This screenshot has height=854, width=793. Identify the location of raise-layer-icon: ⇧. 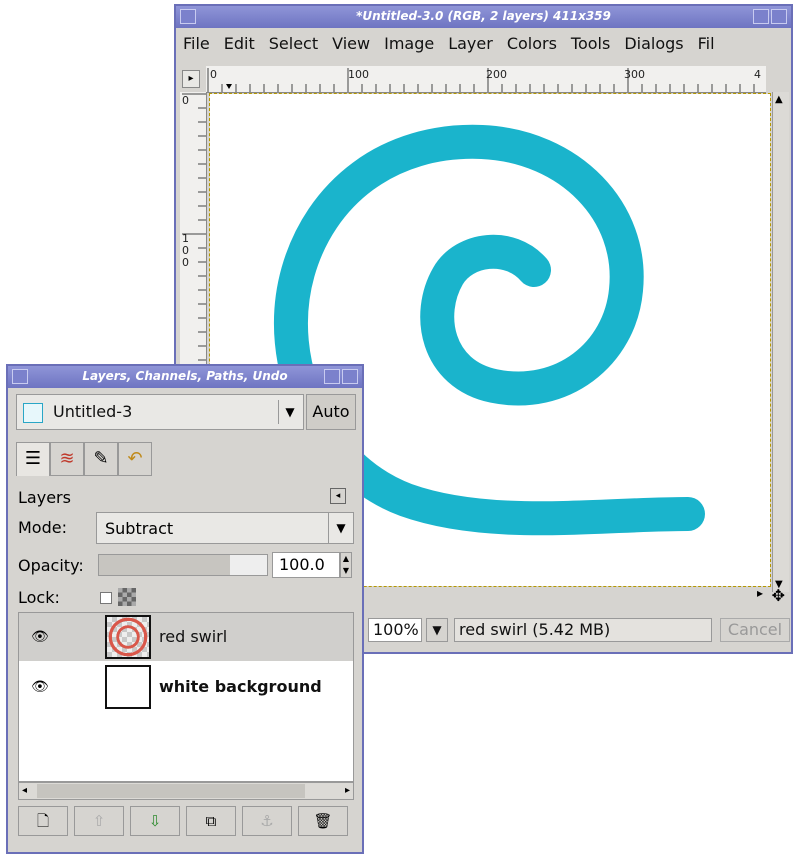
(99, 821).